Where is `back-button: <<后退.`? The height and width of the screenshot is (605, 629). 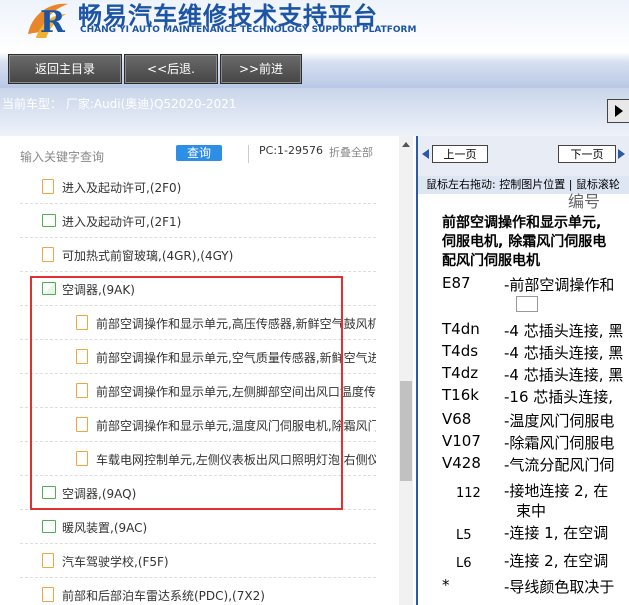 back-button: <<后退. is located at coordinates (171, 69).